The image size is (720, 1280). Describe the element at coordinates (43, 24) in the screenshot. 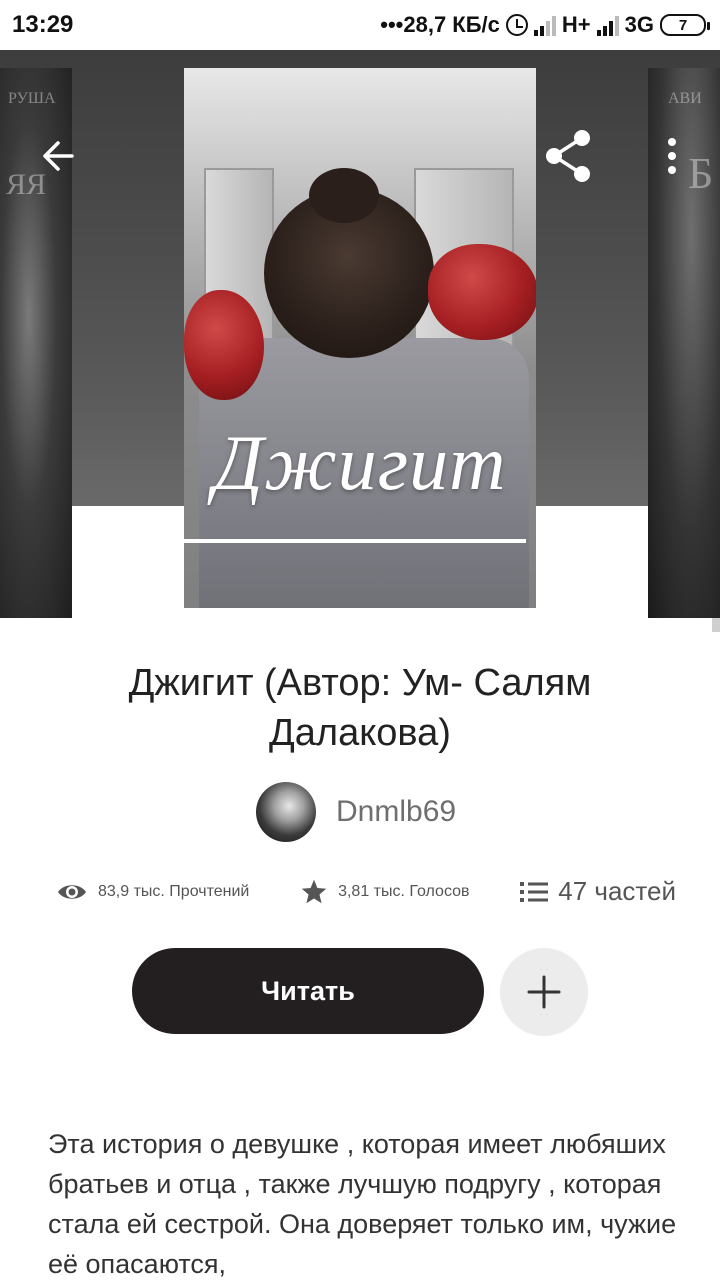

I see `status-time: 13:29` at that location.